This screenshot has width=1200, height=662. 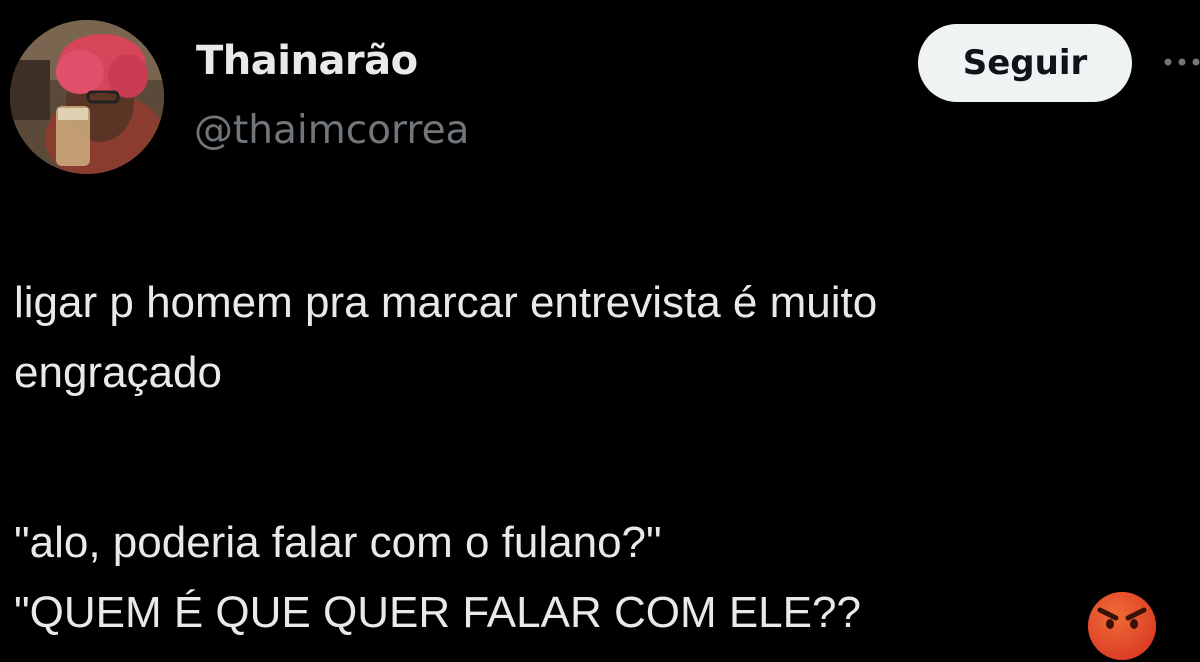 I want to click on tweet-text-line: engraçado, so click(x=118, y=372).